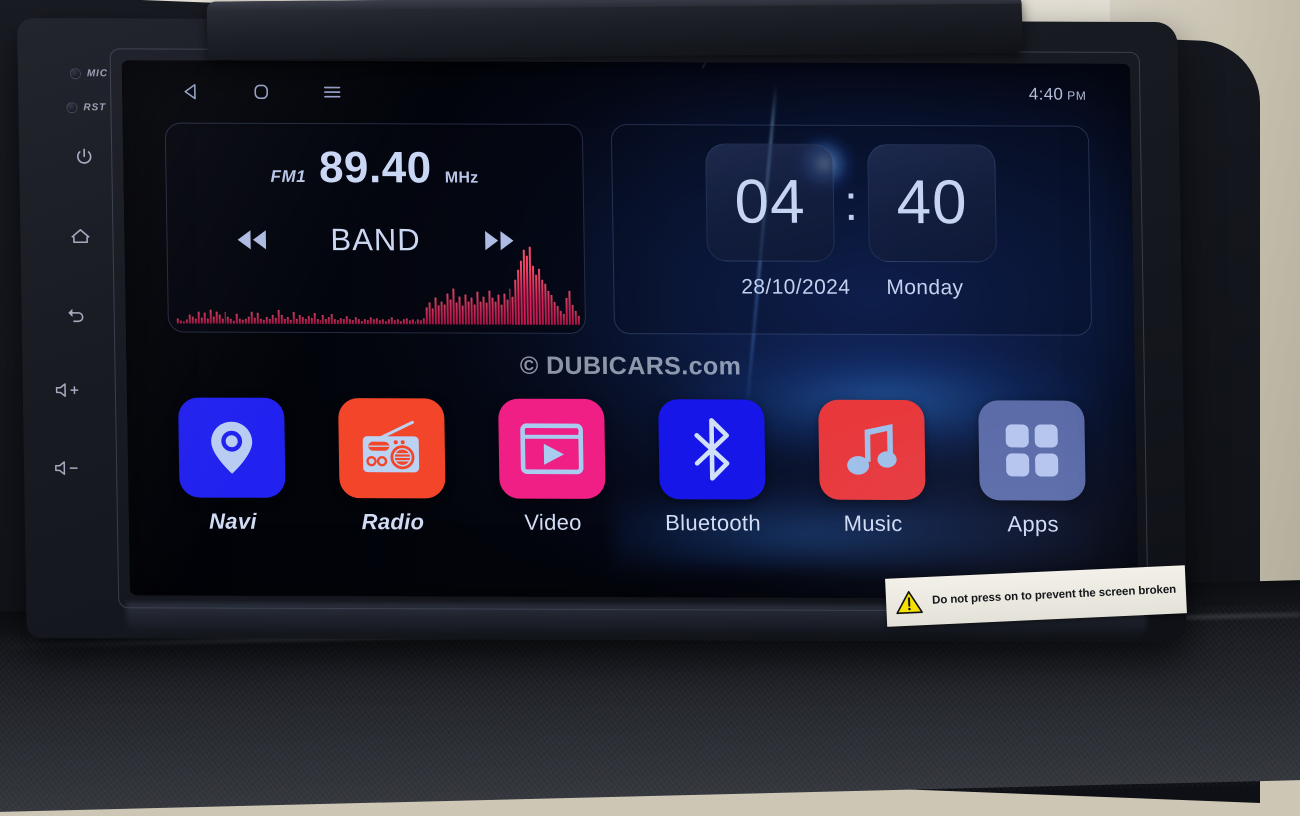  I want to click on reset-button: RST, so click(86, 107).